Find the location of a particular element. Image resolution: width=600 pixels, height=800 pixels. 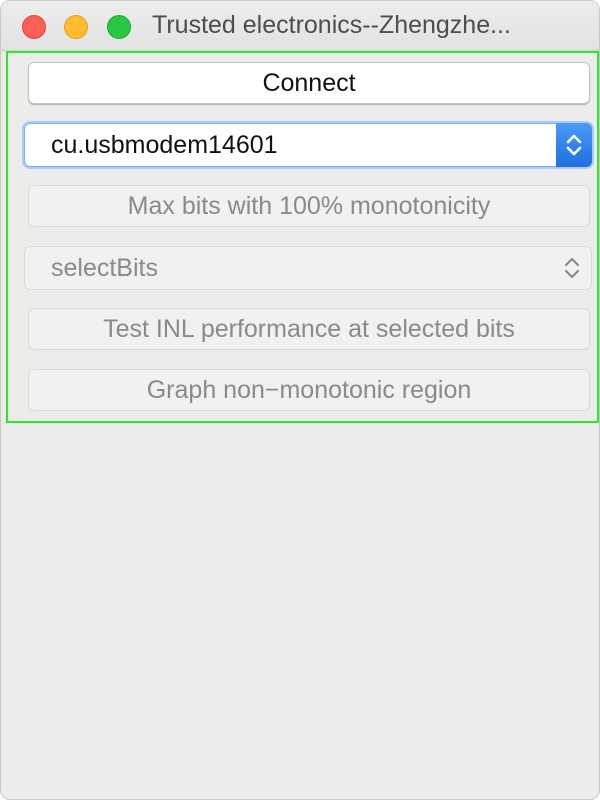

test-inl-button: Test INL performance at selected bits is located at coordinates (309, 329).